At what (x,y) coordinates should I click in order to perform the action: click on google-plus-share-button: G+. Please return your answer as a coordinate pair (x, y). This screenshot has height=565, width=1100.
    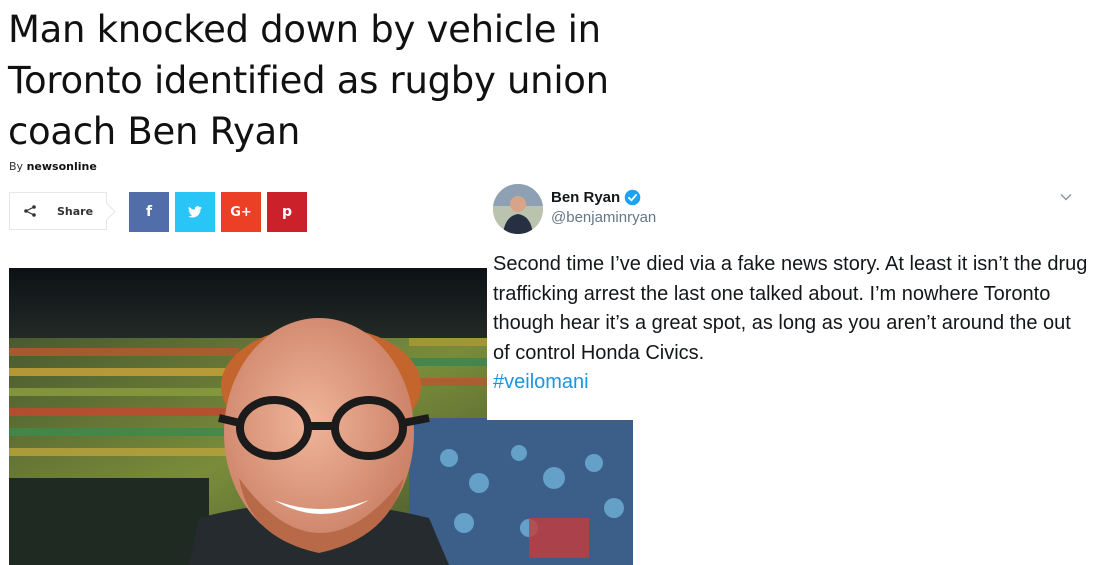
    Looking at the image, I should click on (241, 212).